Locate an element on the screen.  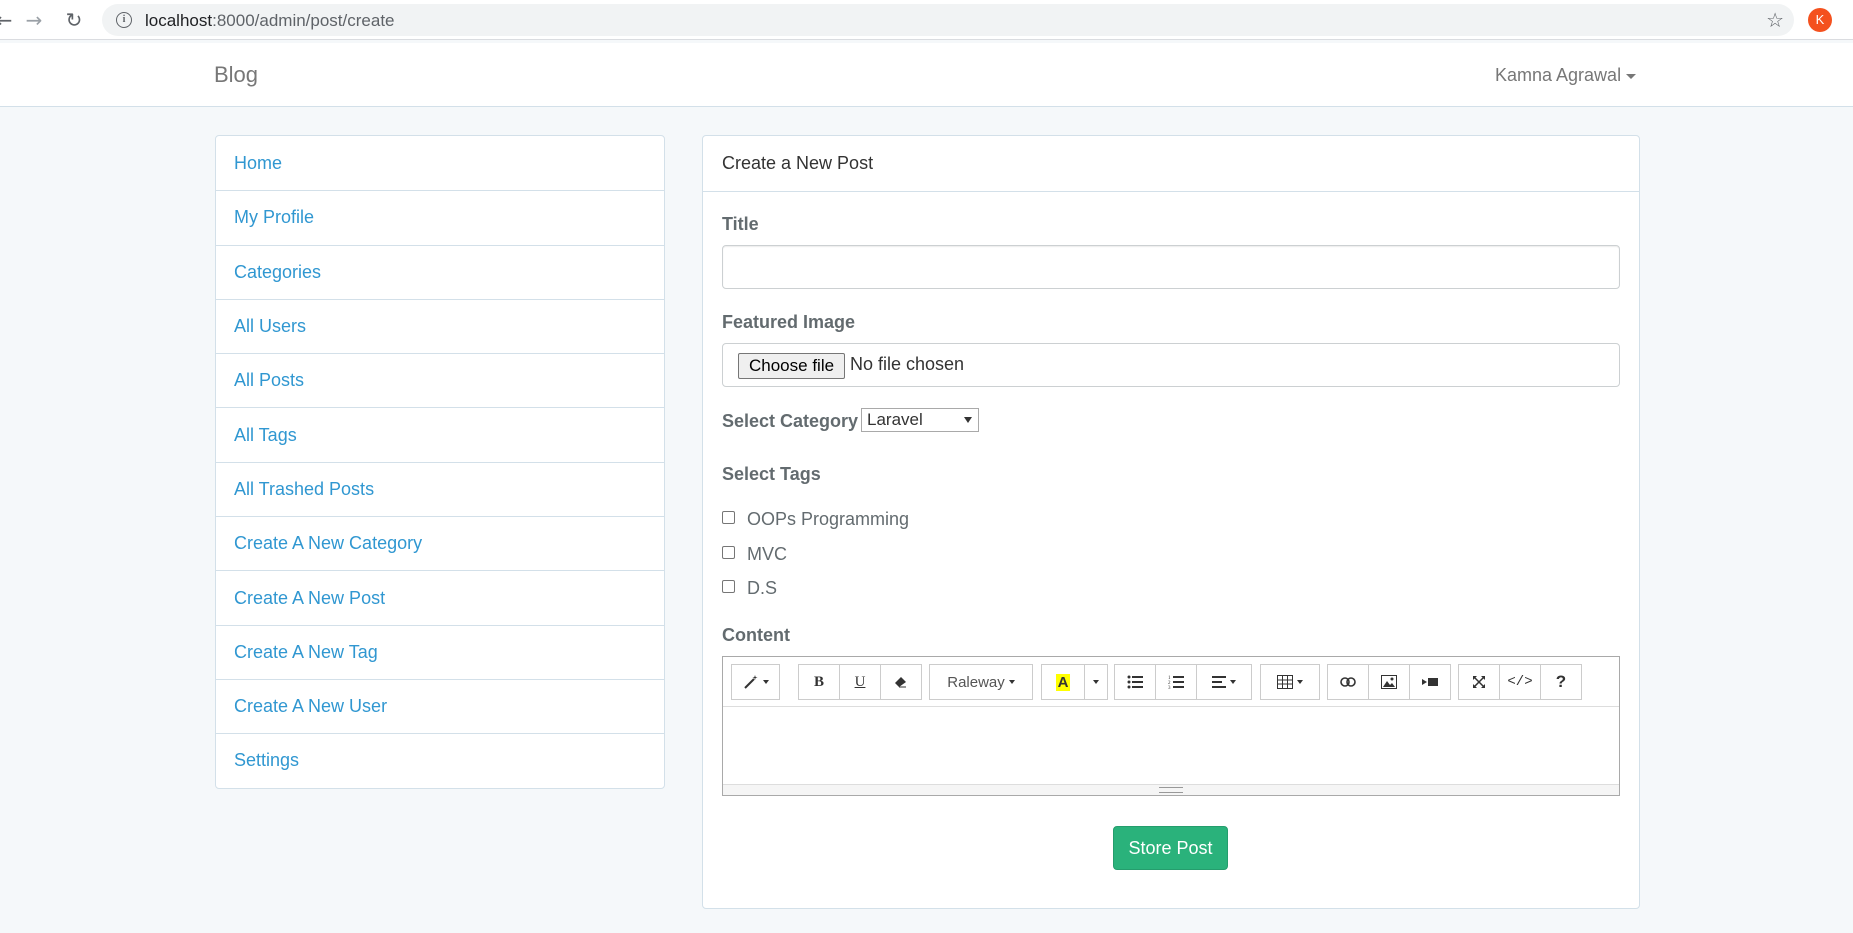
magic-wand-icon is located at coordinates (755, 682).